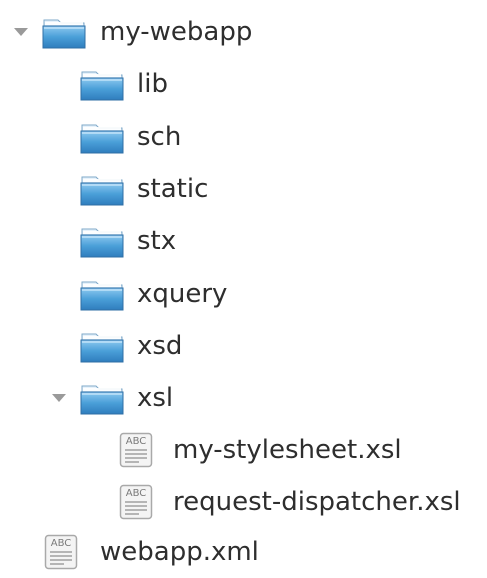 This screenshot has height=578, width=487. I want to click on tree-row-static: static, so click(243, 189).